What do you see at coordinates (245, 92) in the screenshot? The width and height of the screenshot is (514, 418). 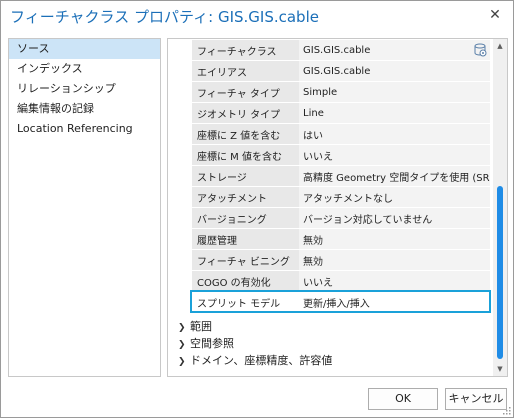 I see `property-name: フィーチャ タイプ` at bounding box center [245, 92].